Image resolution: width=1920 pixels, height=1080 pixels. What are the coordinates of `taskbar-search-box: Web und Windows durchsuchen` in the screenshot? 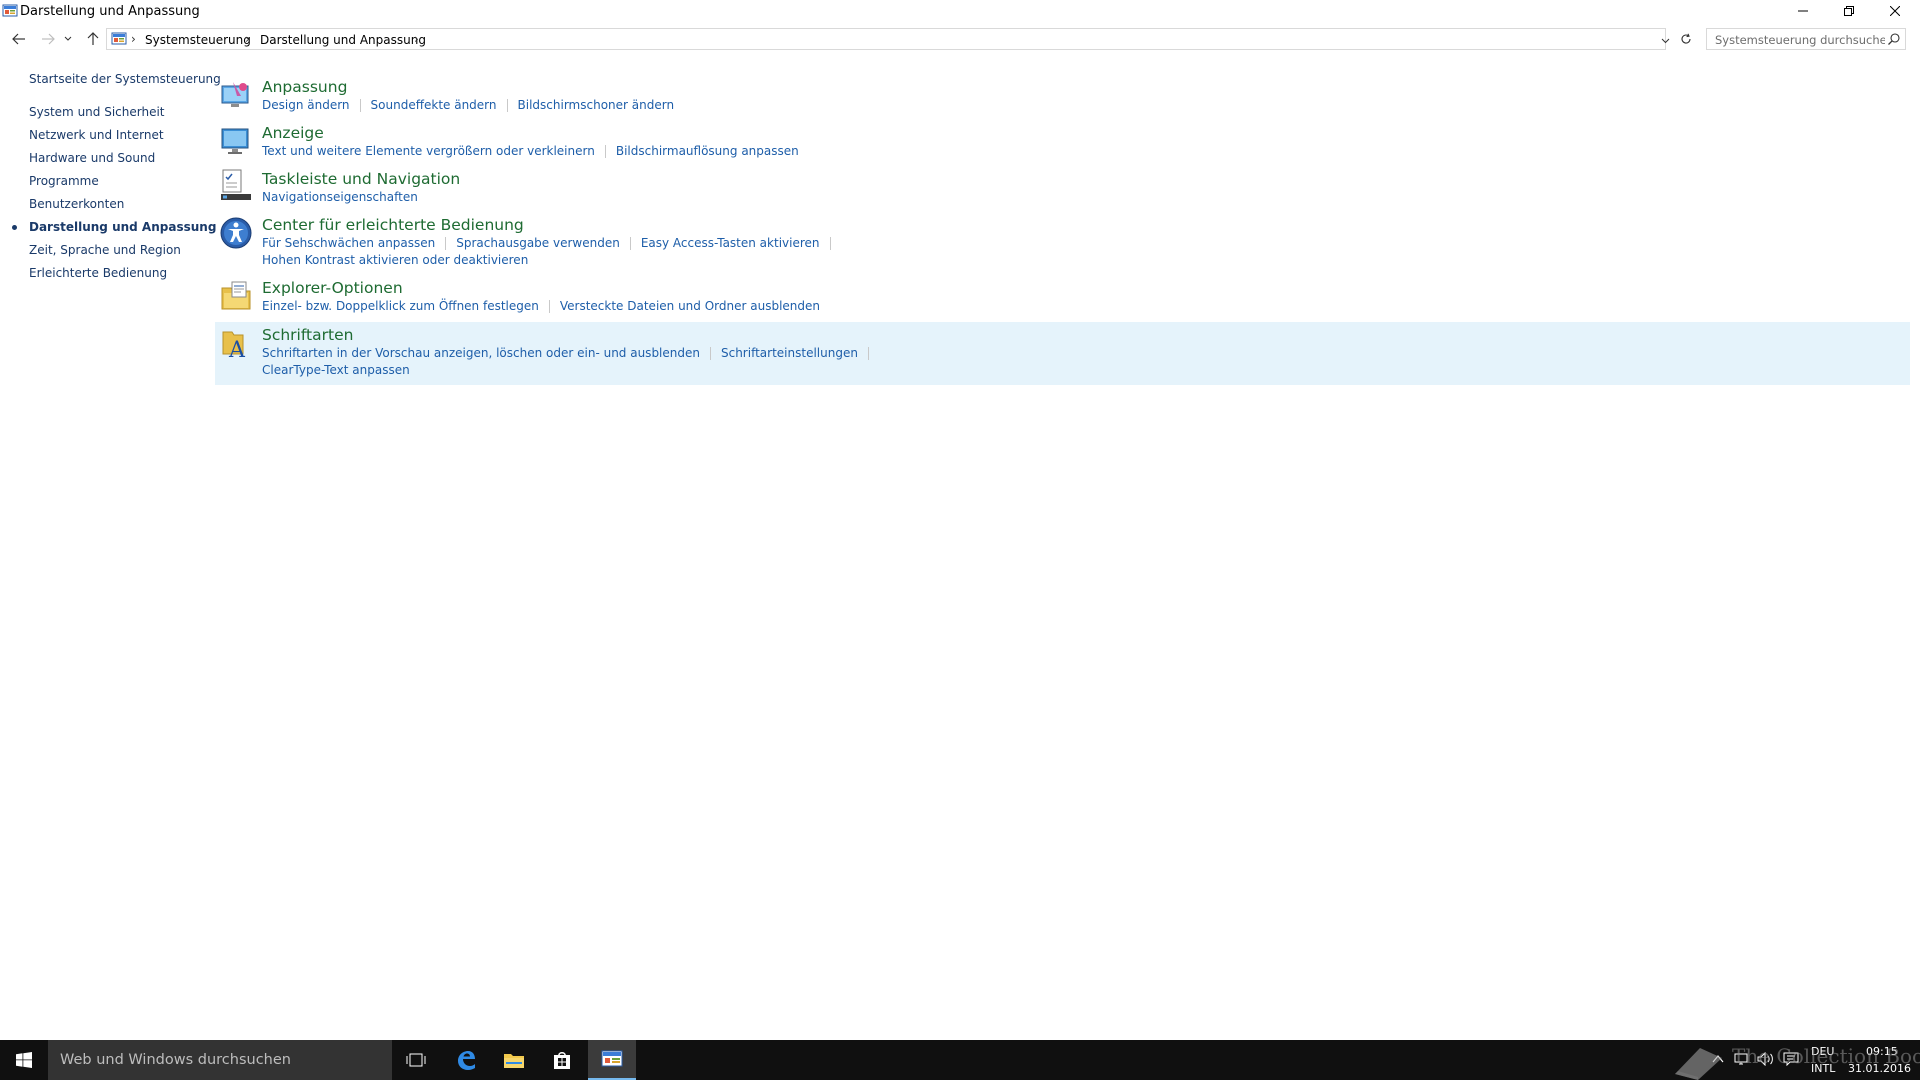 It's located at (220, 1060).